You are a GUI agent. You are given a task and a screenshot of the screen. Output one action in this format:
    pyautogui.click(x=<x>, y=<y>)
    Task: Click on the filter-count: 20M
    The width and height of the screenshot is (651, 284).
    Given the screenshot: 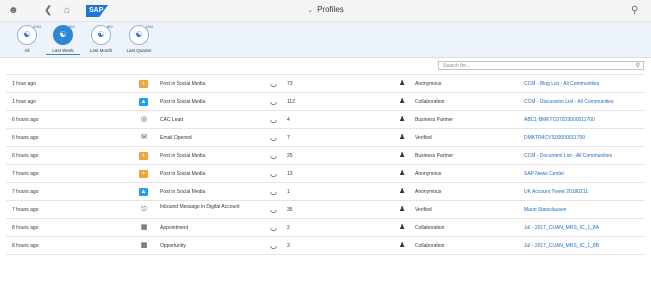 What is the action you would take?
    pyautogui.click(x=37, y=26)
    